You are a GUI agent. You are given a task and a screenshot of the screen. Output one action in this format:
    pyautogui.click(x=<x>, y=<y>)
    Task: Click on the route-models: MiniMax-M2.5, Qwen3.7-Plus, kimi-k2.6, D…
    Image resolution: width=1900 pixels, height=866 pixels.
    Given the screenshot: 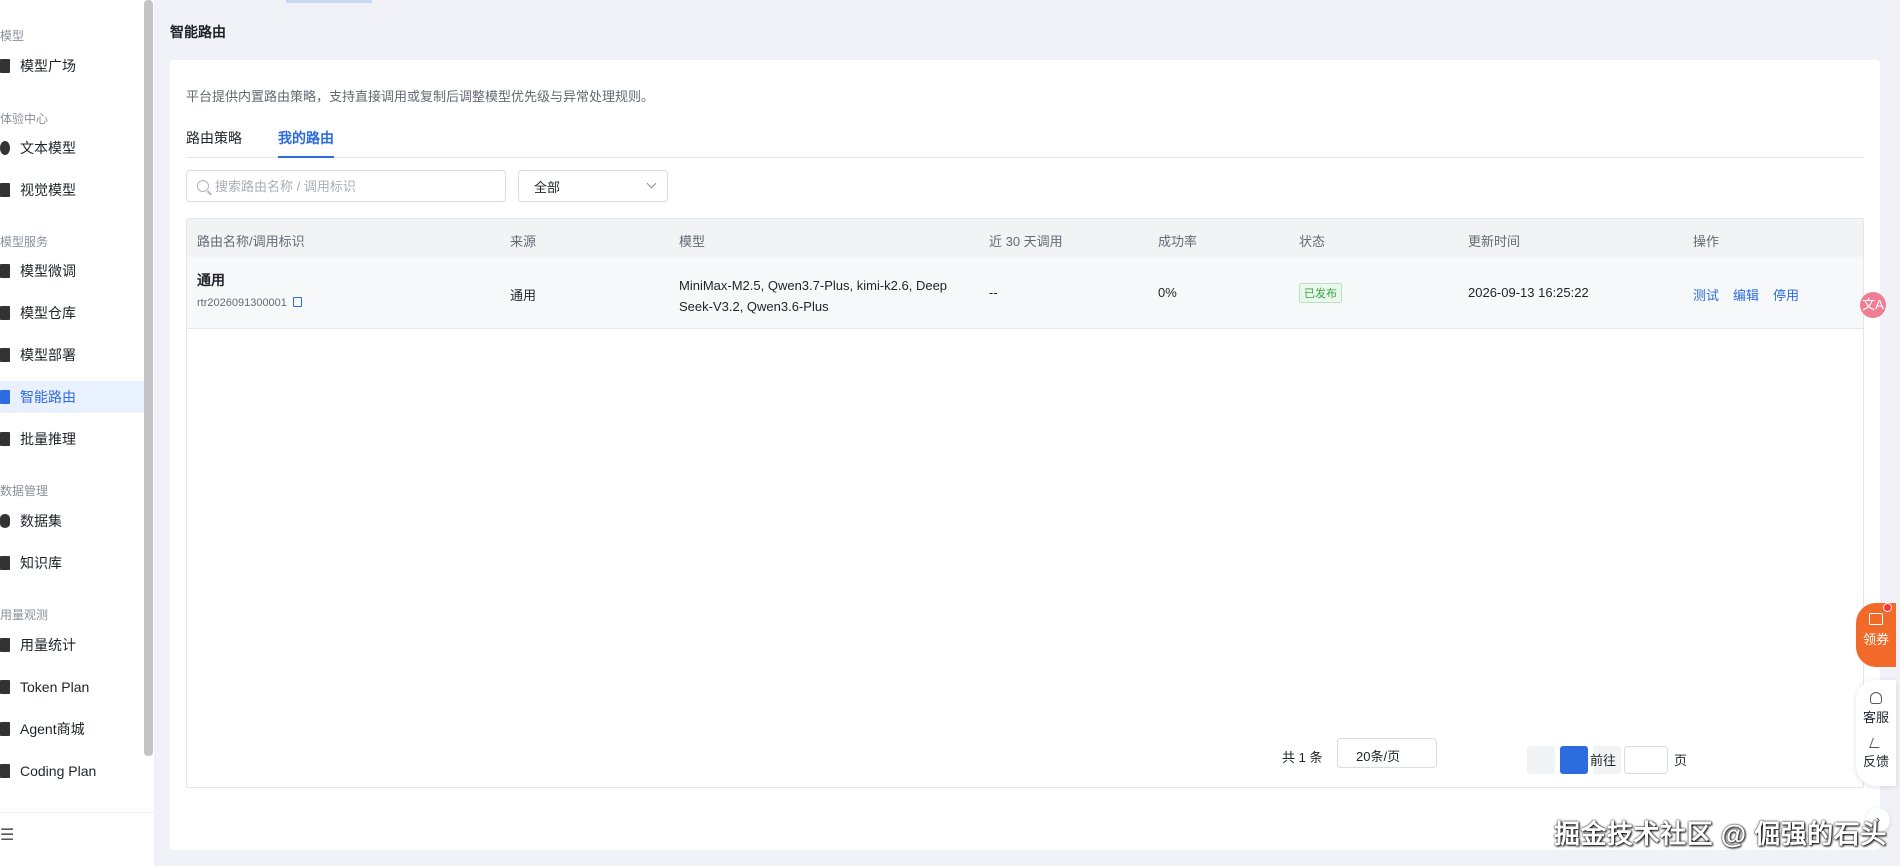 What is the action you would take?
    pyautogui.click(x=813, y=296)
    